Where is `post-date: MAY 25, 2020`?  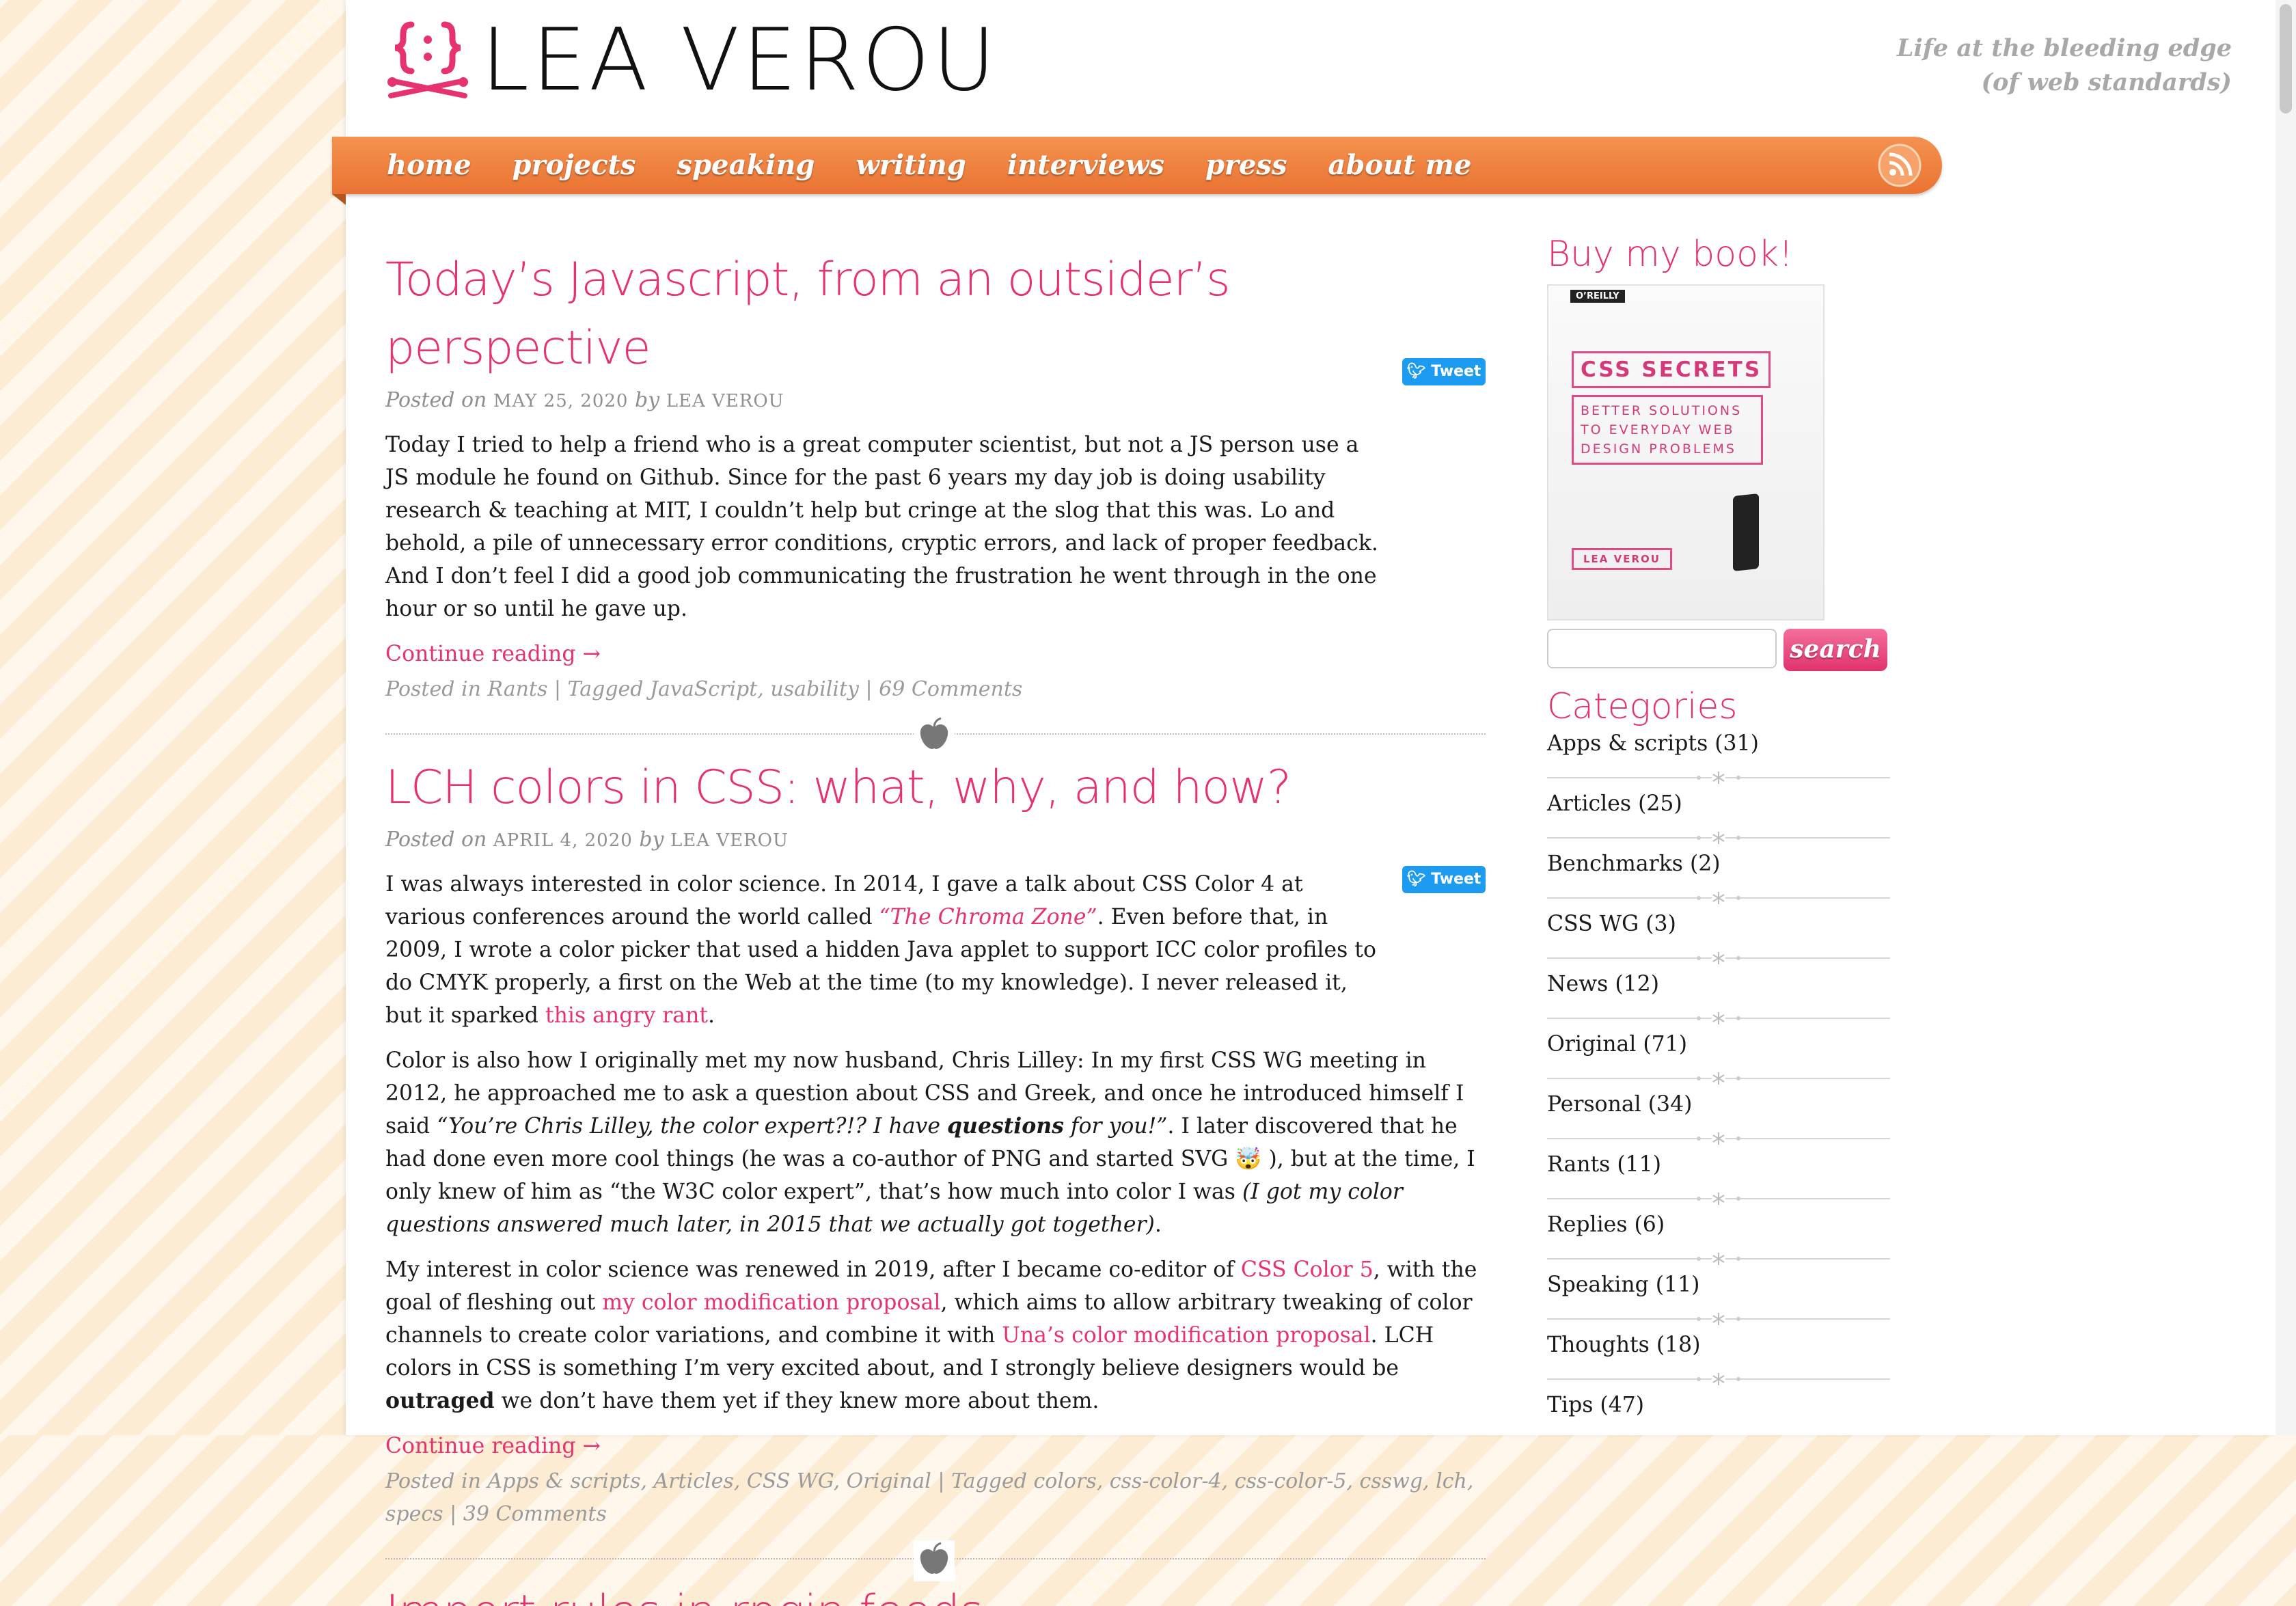
post-date: MAY 25, 2020 is located at coordinates (561, 401).